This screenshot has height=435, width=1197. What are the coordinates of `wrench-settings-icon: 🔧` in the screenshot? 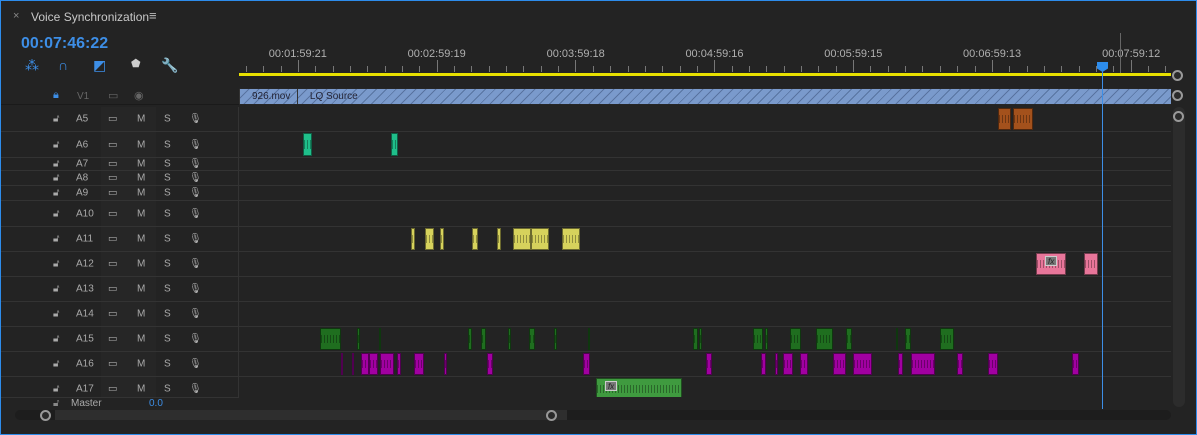 It's located at (169, 65).